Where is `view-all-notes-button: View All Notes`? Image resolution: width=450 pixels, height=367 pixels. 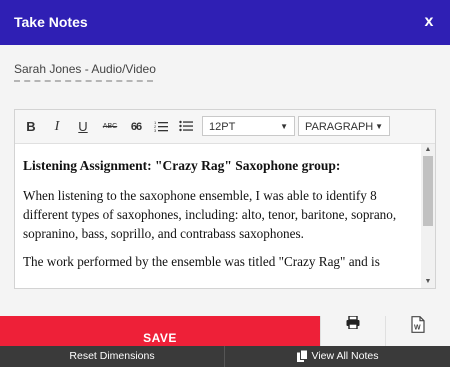 view-all-notes-button: View All Notes is located at coordinates (337, 356).